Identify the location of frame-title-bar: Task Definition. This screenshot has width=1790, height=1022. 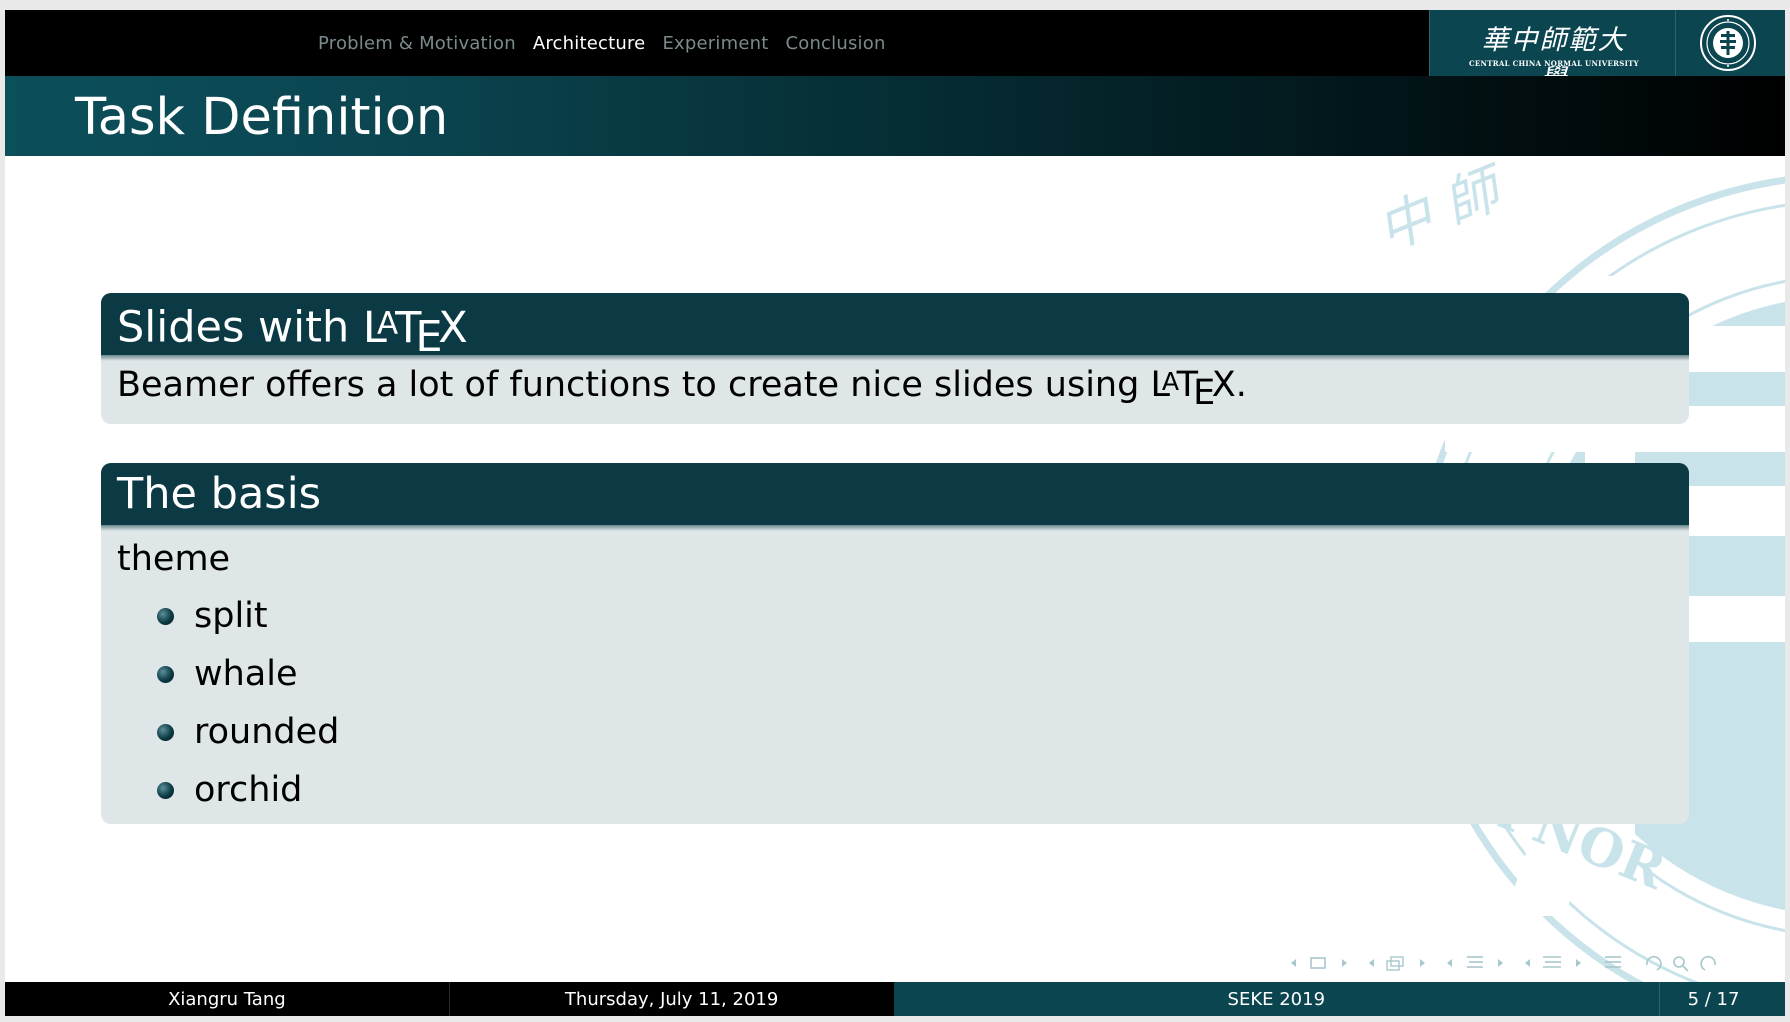
(895, 116).